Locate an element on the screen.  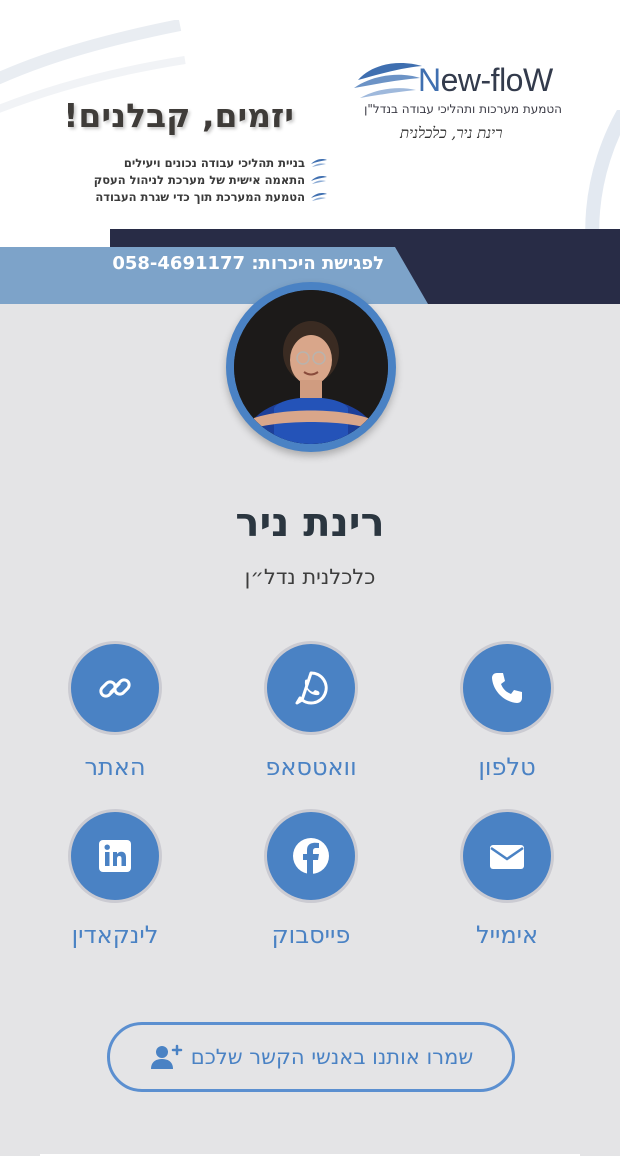
linkedin-icon is located at coordinates (115, 856).